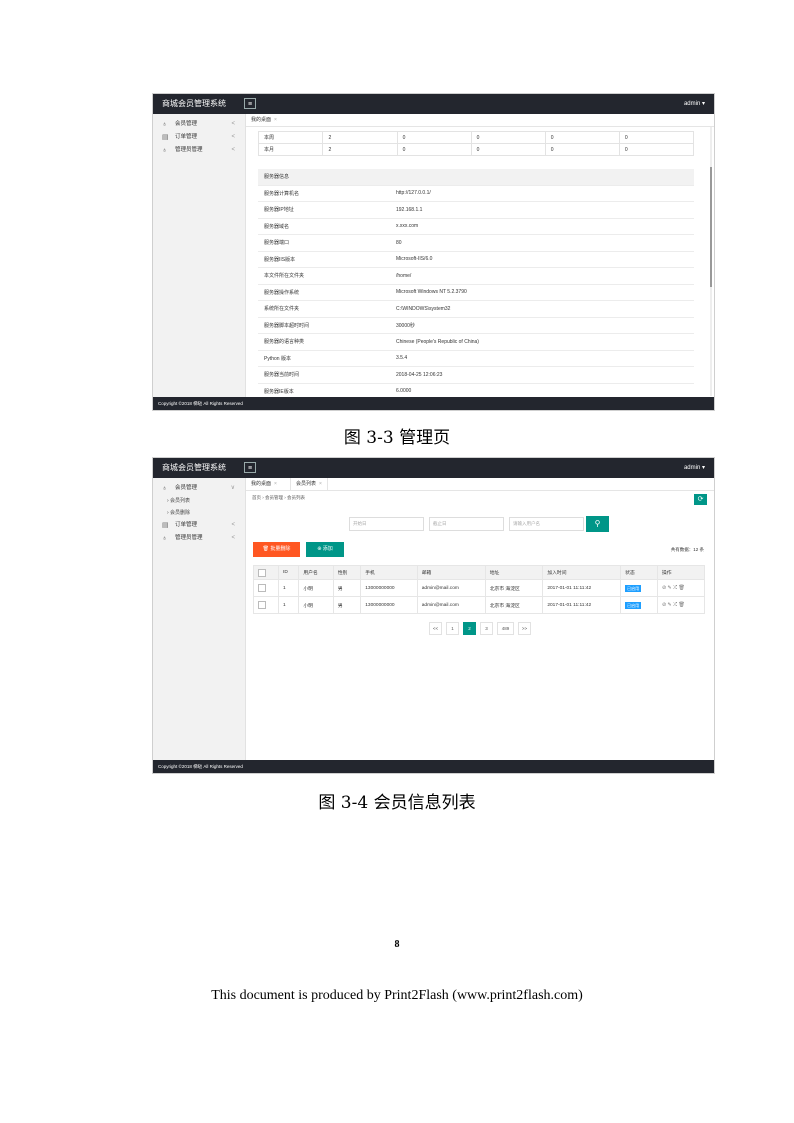 This screenshot has width=794, height=1123. Describe the element at coordinates (433, 468) in the screenshot. I see `top-navbar: 商城会员管理系统 ≡ admin ▾` at that location.